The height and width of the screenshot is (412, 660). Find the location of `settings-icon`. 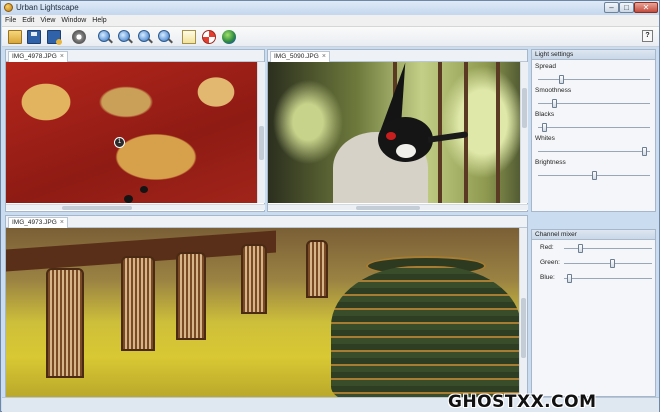

settings-icon is located at coordinates (79, 37).